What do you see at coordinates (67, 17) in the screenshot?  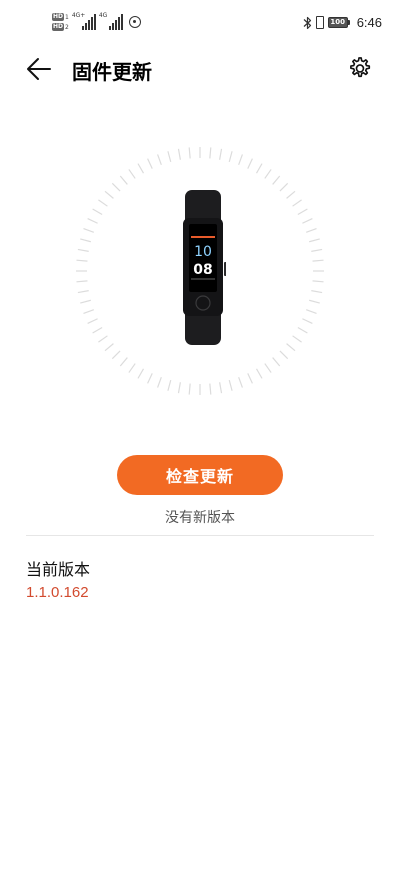 I see `sim1-index: 1` at bounding box center [67, 17].